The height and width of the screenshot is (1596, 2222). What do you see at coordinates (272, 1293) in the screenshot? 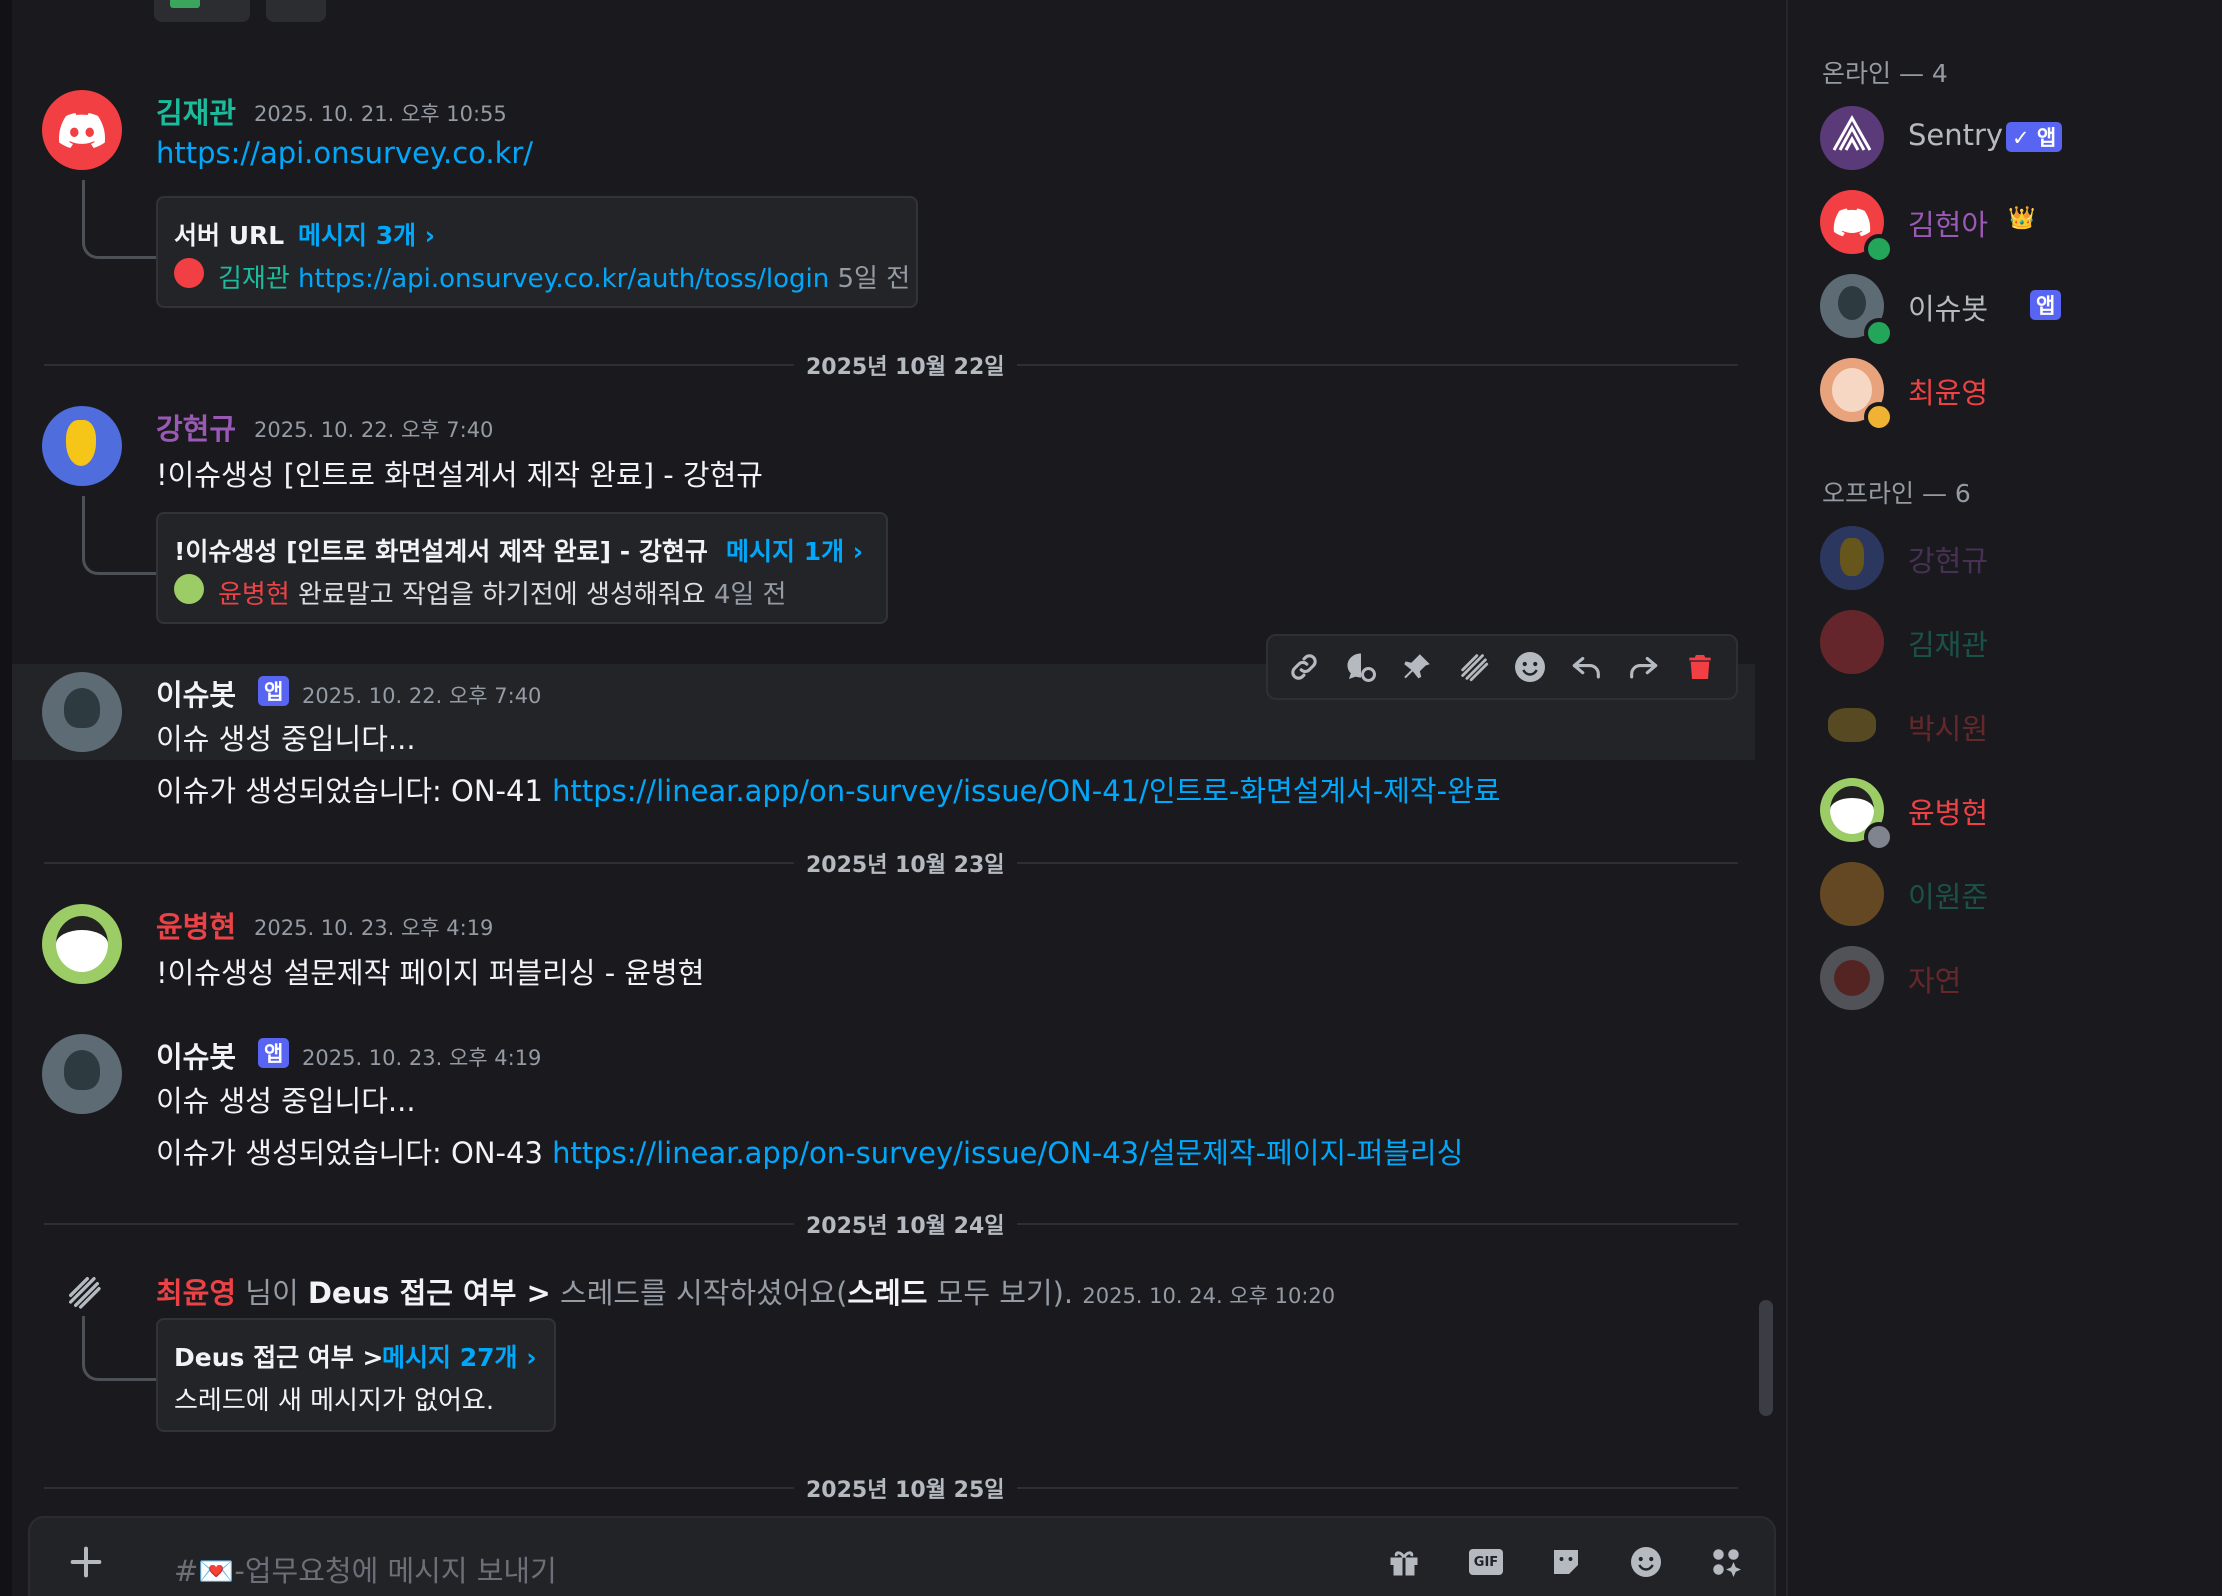
I see `notice-text: 님이` at bounding box center [272, 1293].